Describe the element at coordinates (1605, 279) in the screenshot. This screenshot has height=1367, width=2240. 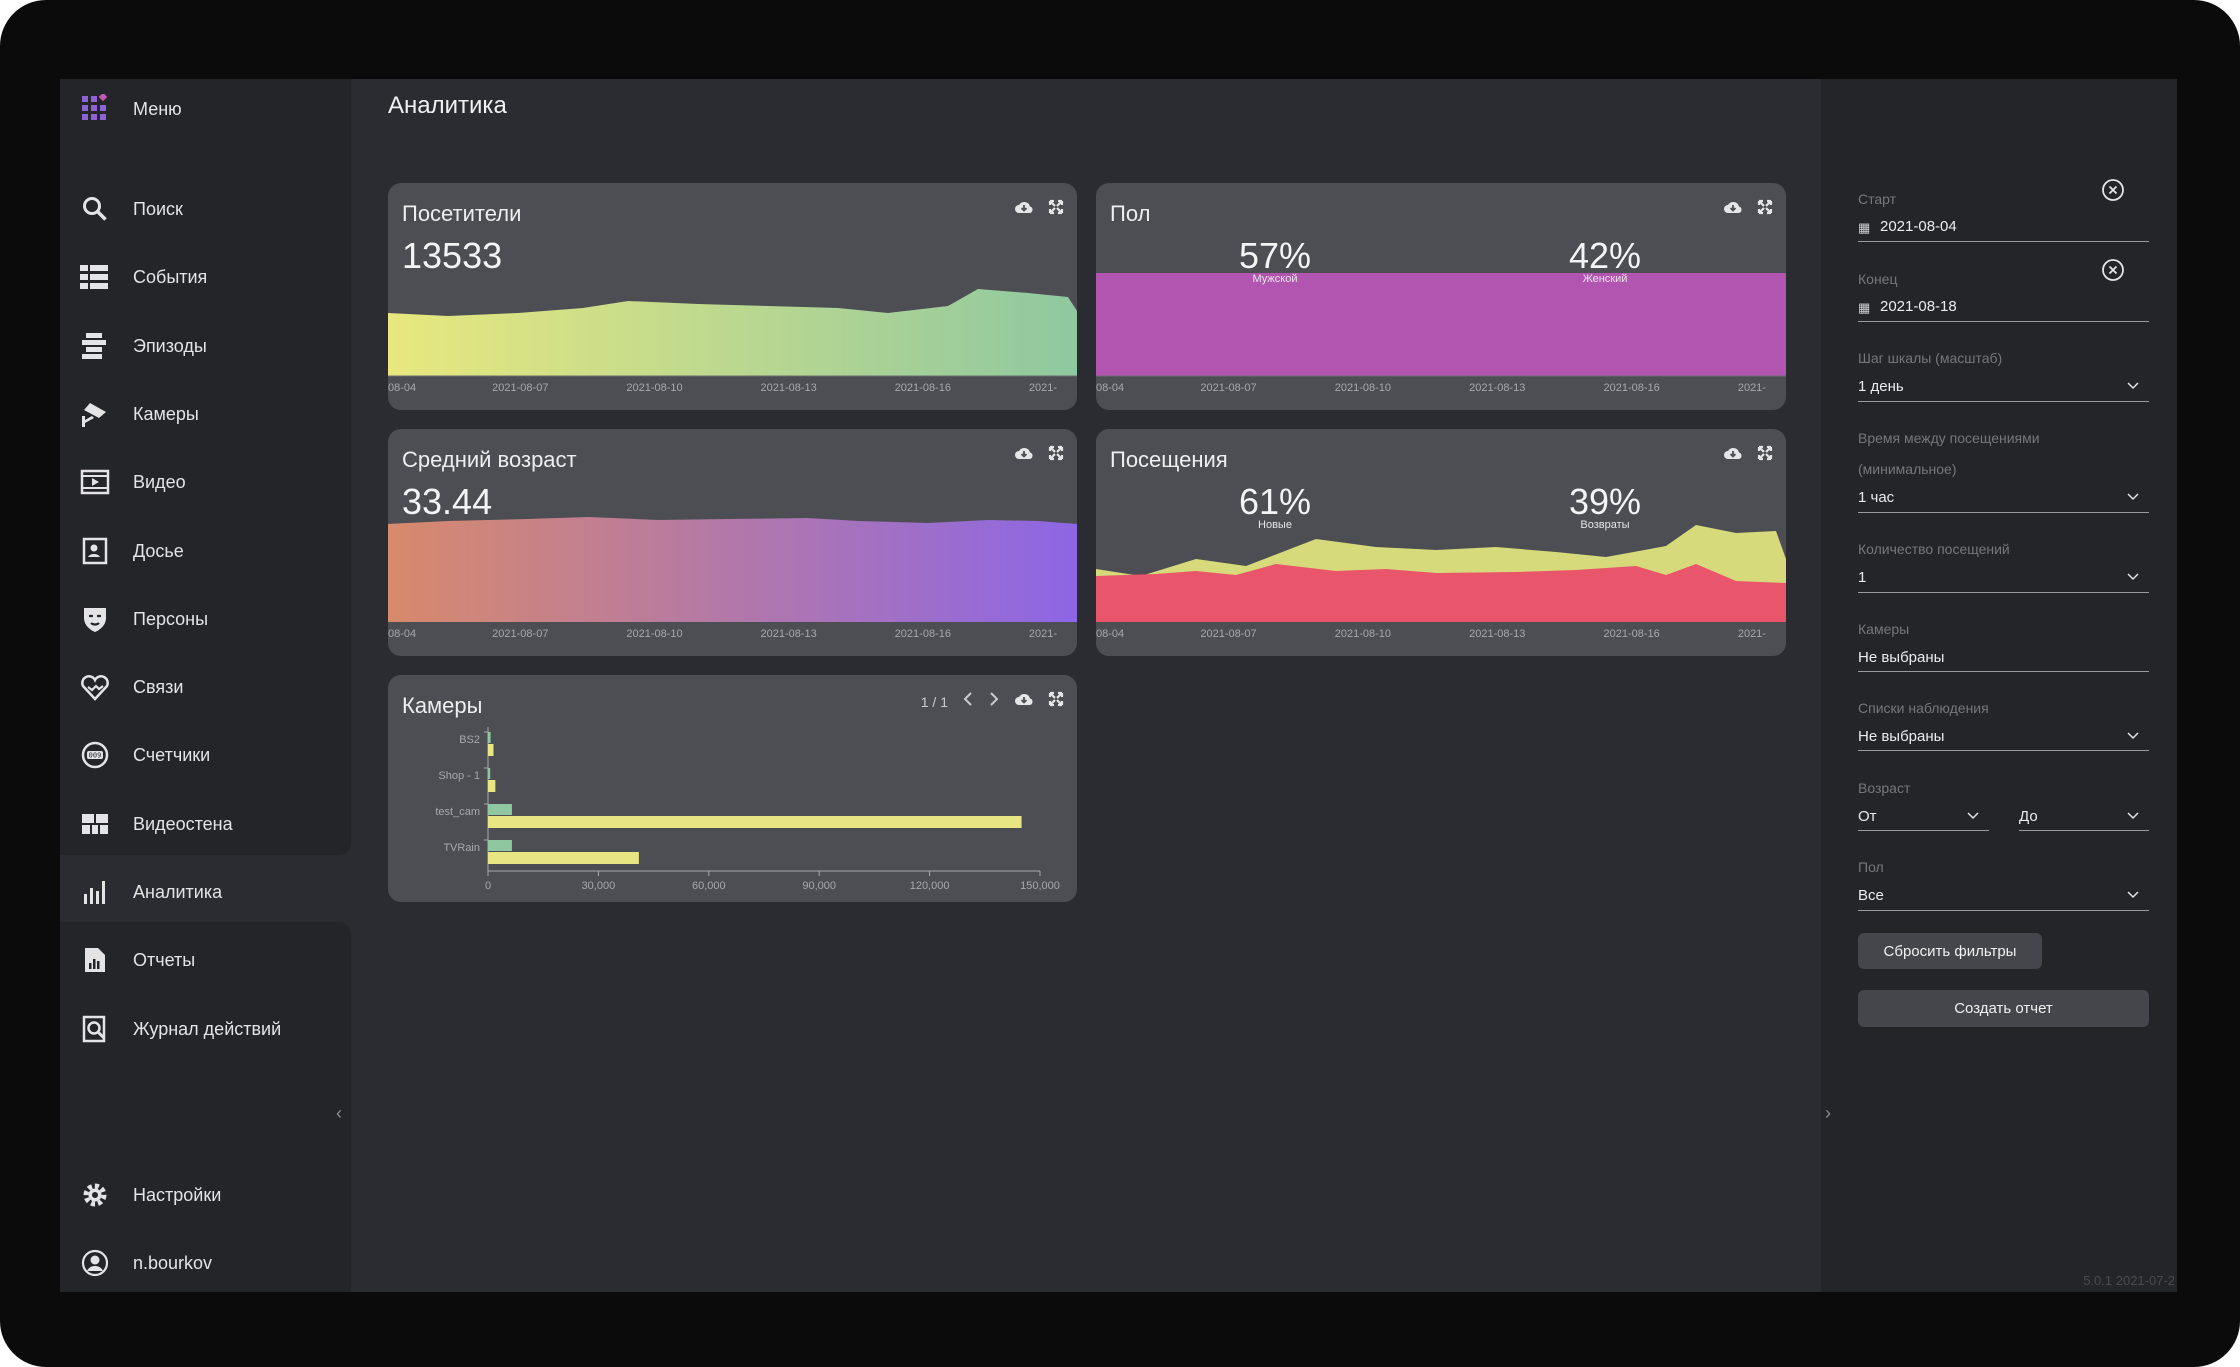
I see `female-label: Женский` at that location.